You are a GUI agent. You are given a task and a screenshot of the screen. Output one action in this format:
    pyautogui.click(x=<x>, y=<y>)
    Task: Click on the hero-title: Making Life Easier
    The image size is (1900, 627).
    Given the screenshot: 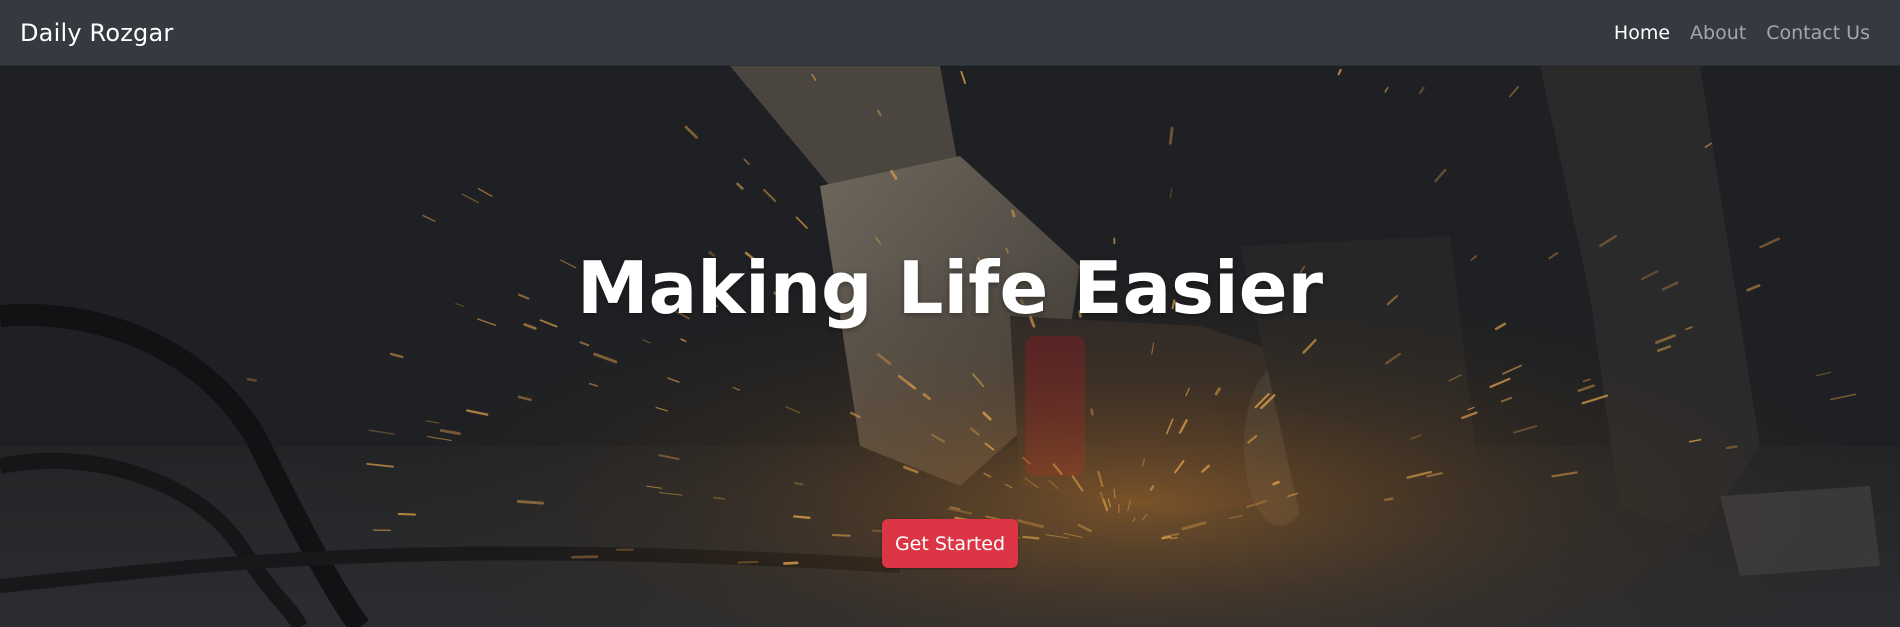 What is the action you would take?
    pyautogui.click(x=950, y=288)
    